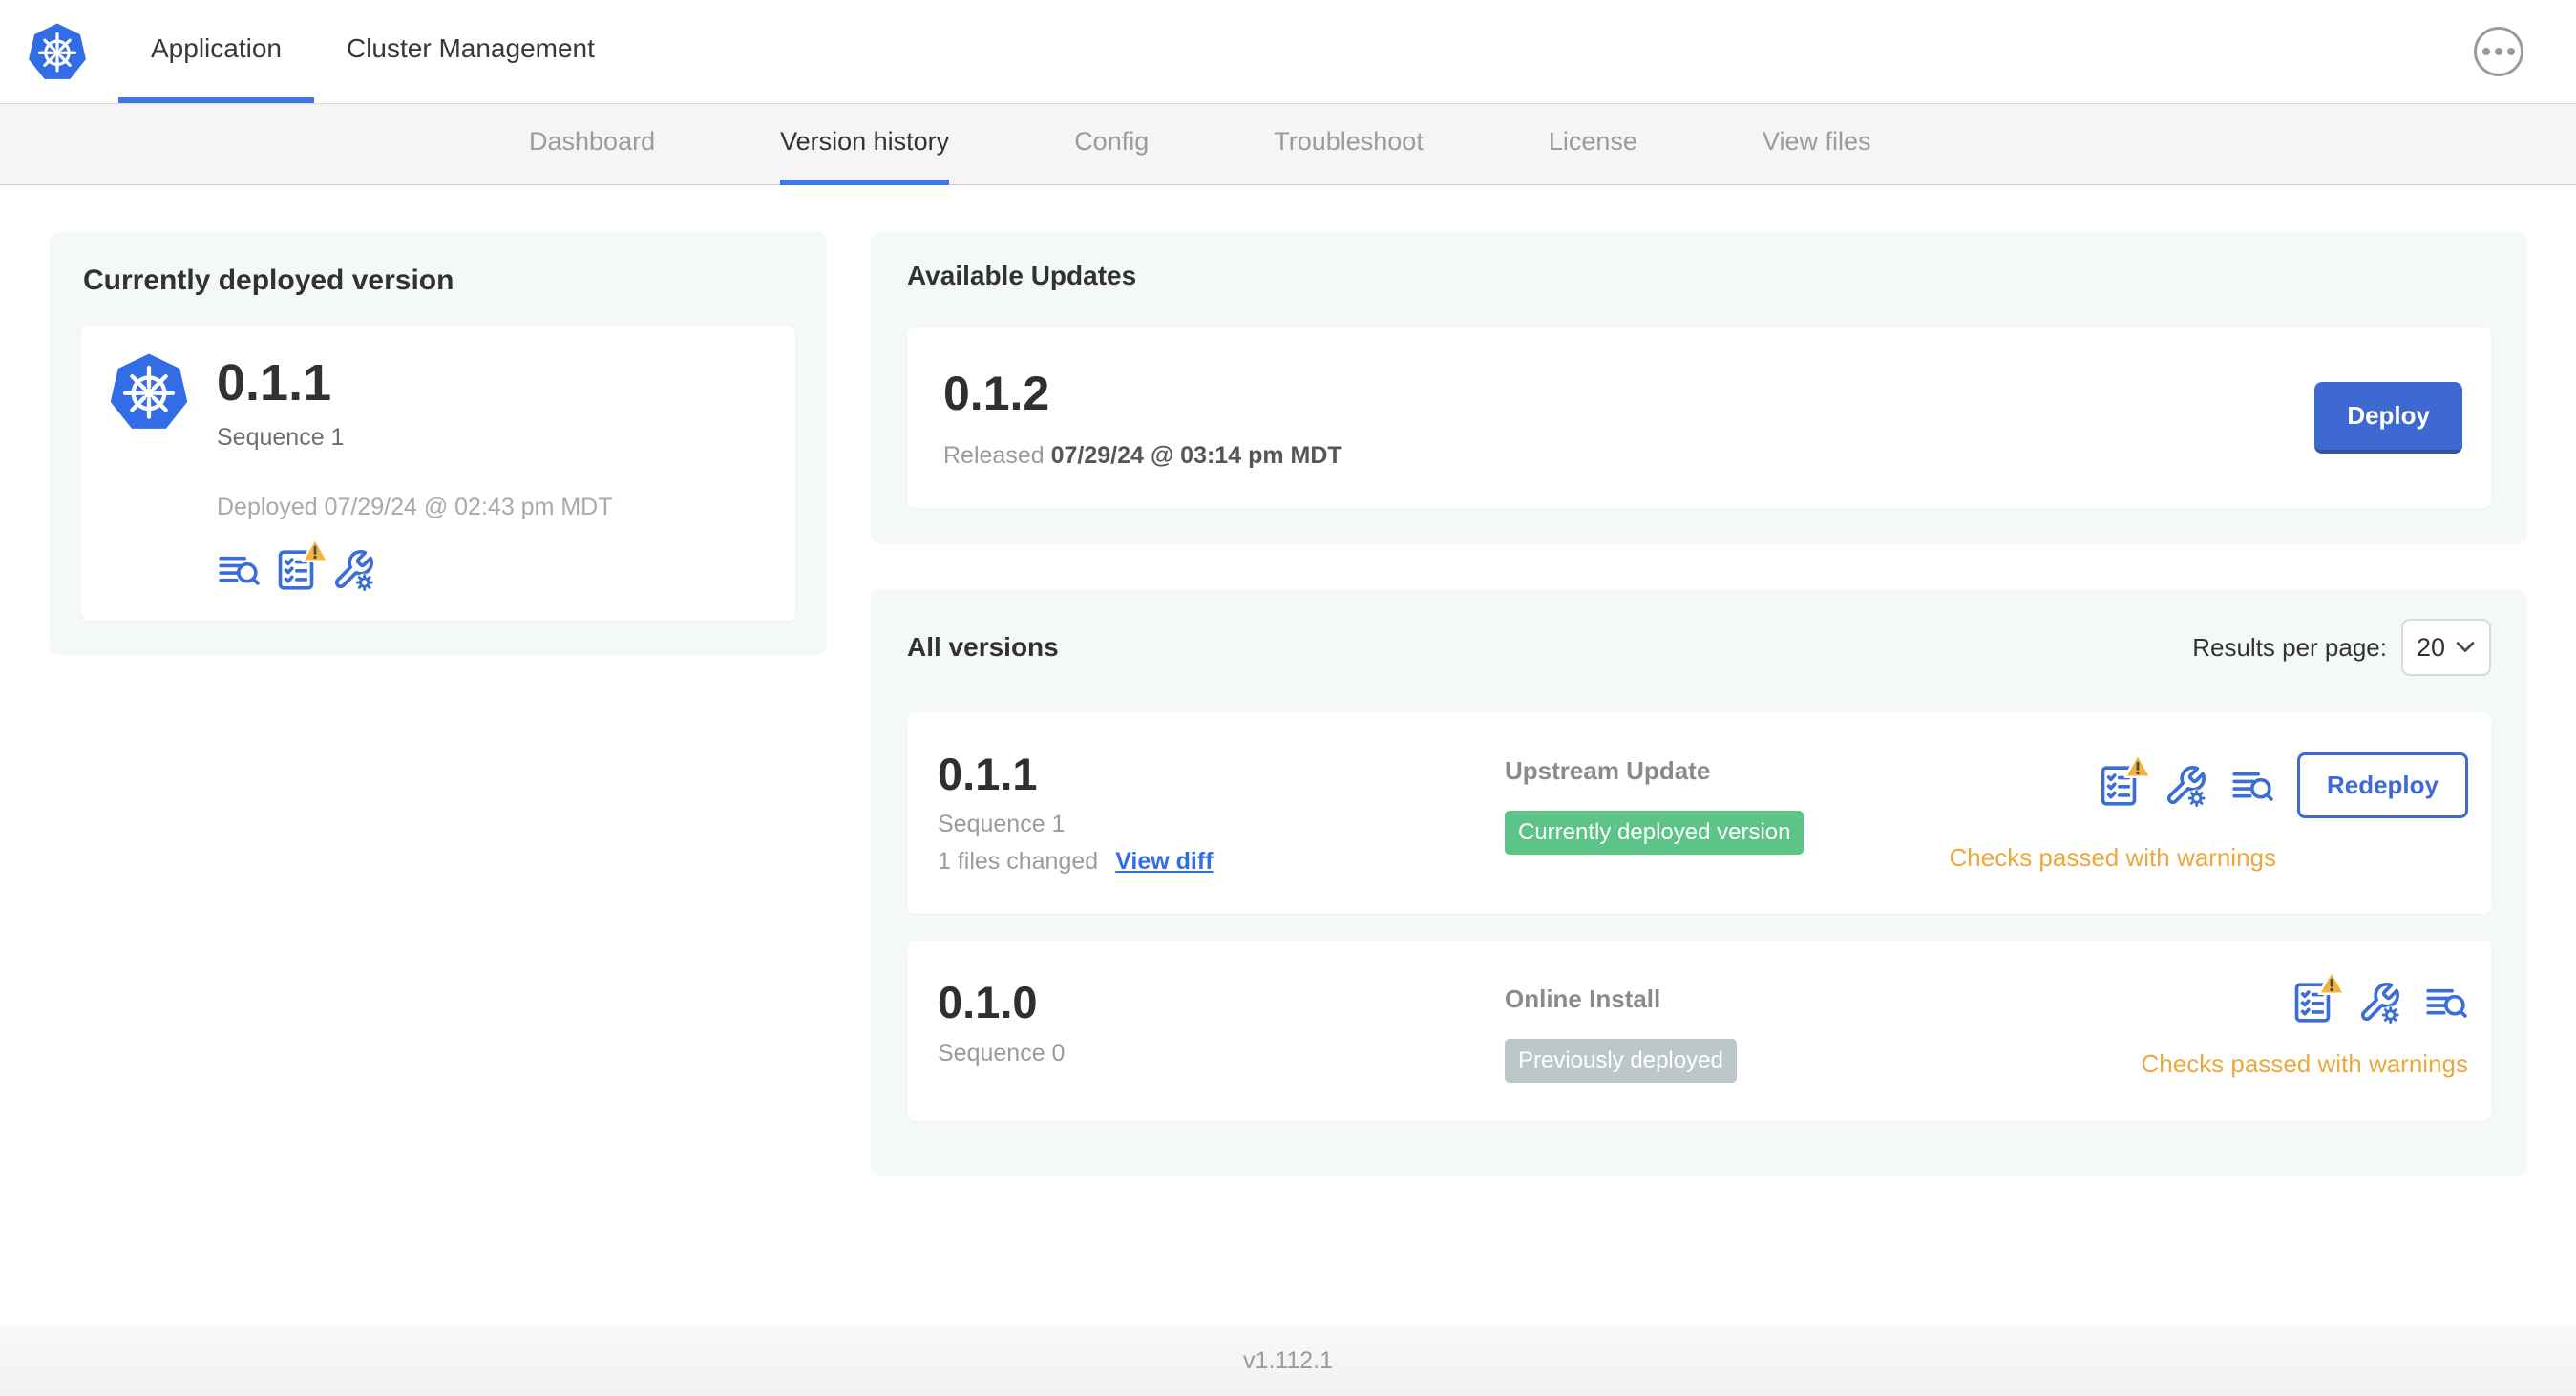 This screenshot has width=2576, height=1396. Describe the element at coordinates (216, 51) in the screenshot. I see `tab-application: Application` at that location.